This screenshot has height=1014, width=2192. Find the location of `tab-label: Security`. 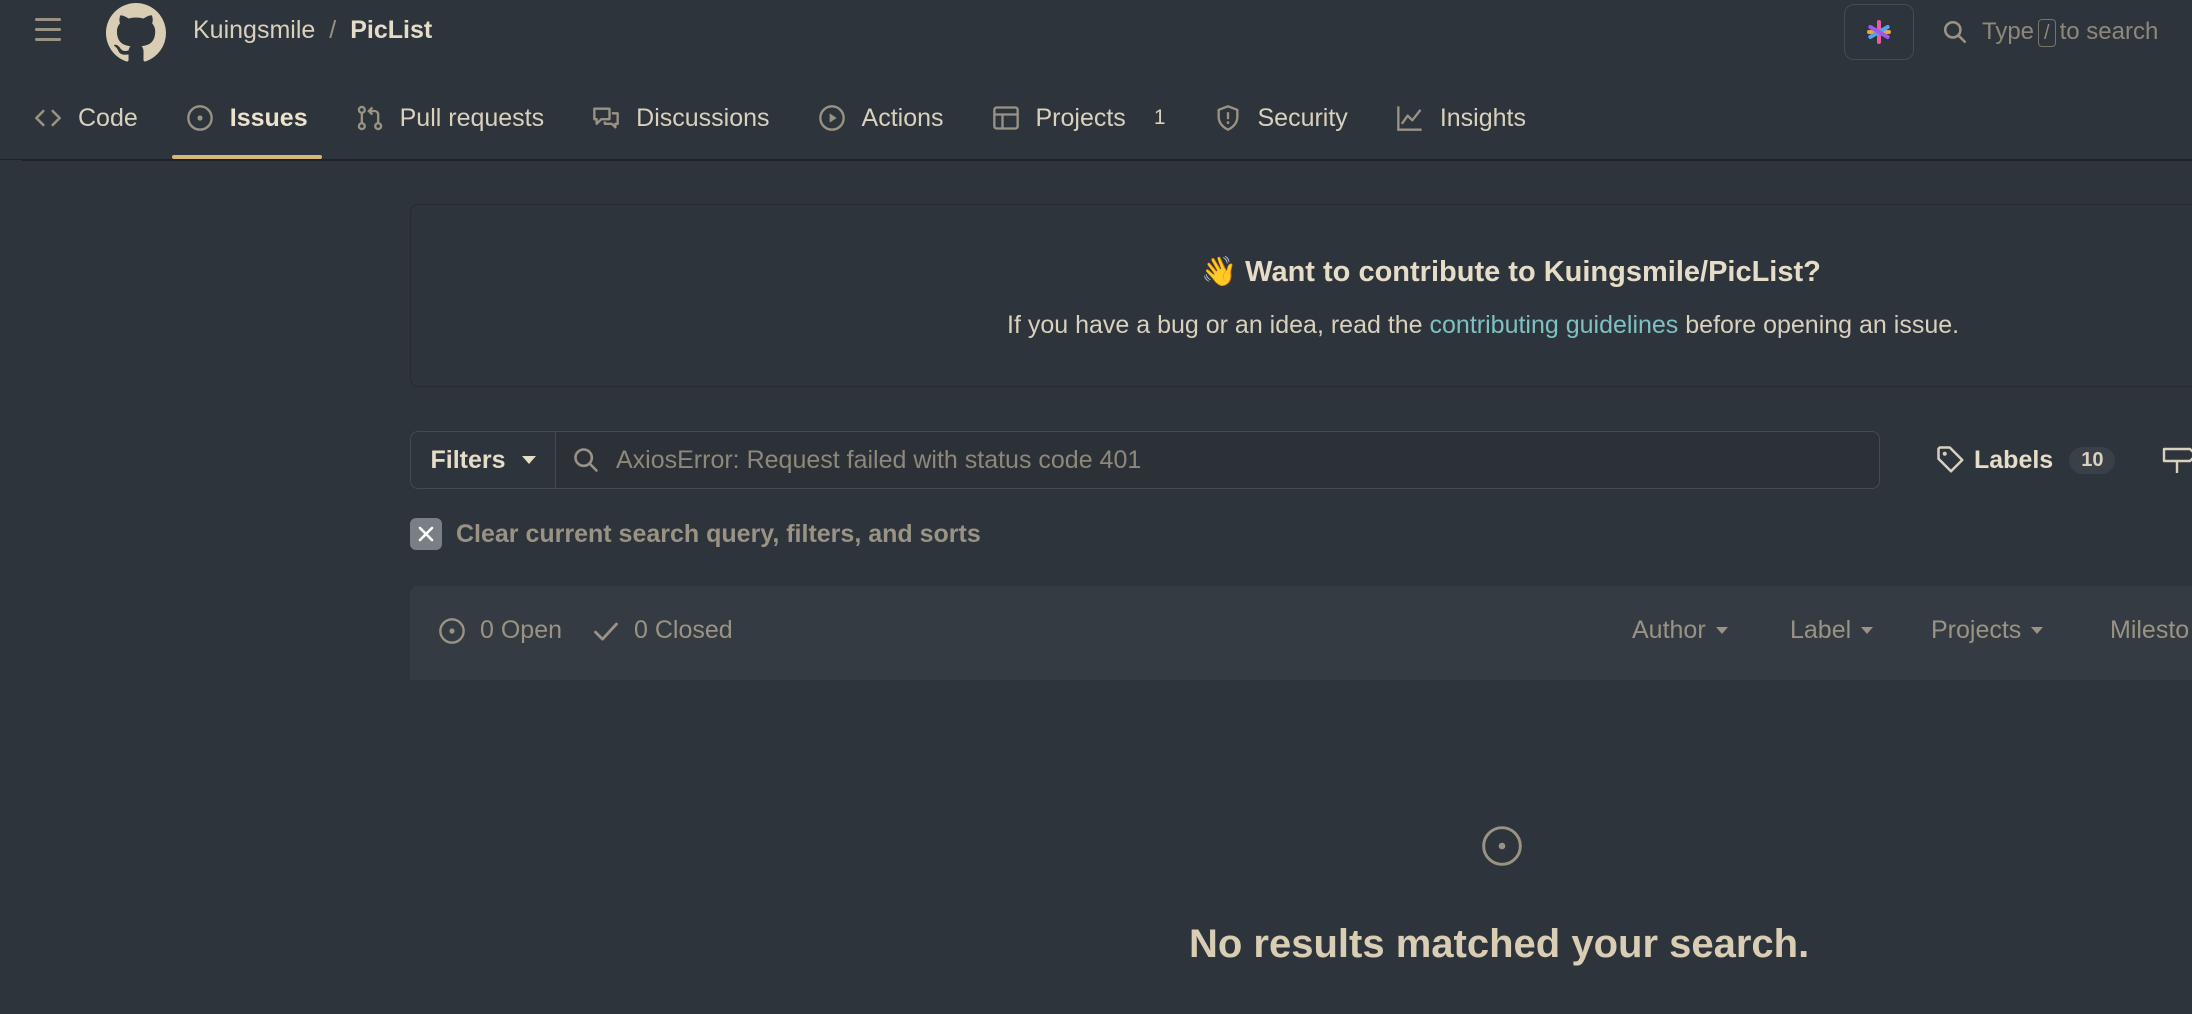

tab-label: Security is located at coordinates (1302, 117).